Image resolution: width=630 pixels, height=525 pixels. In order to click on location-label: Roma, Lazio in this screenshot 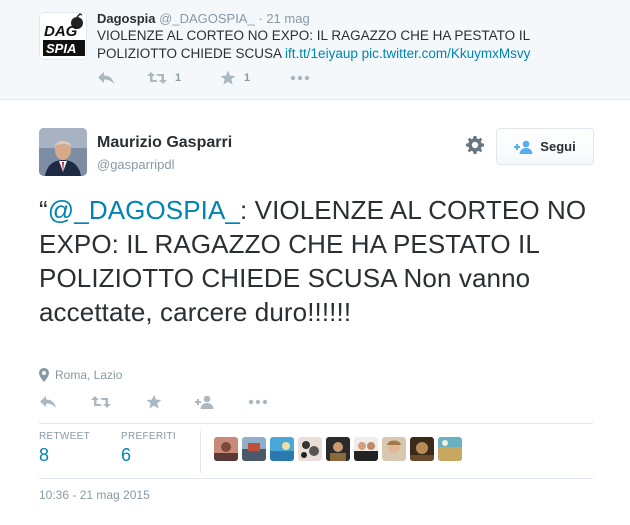, I will do `click(89, 375)`.